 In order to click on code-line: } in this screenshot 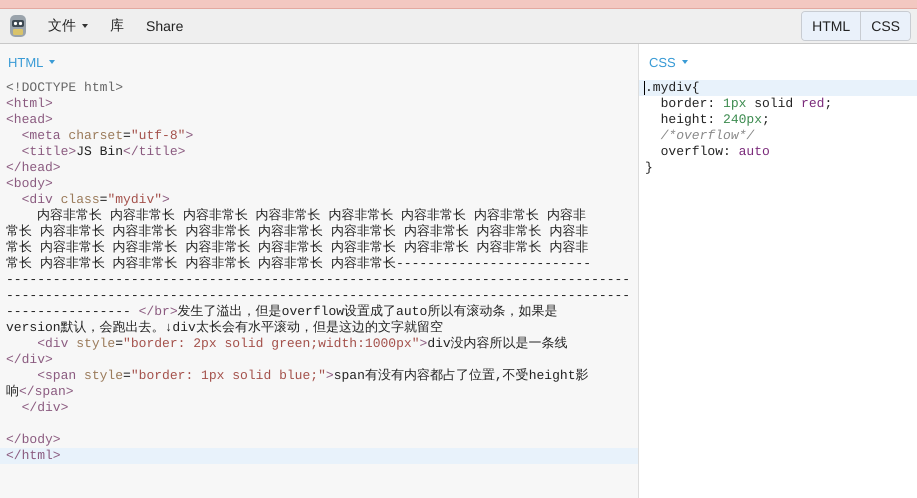, I will do `click(649, 167)`.